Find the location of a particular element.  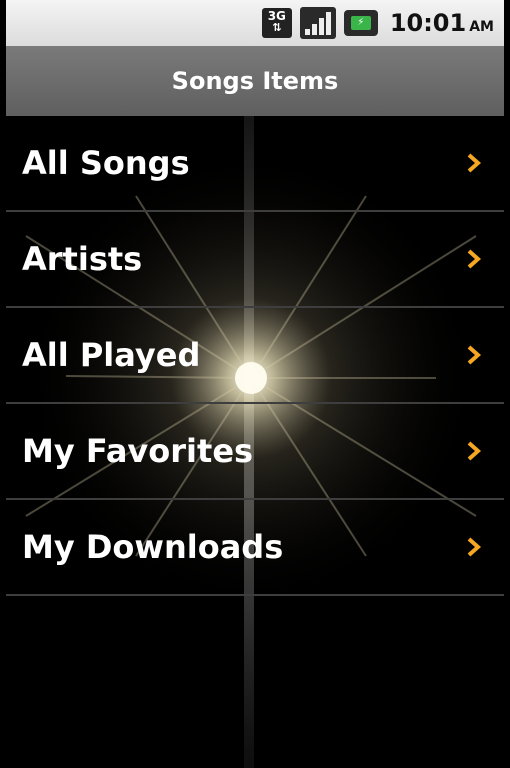

menu-item-label: My Favorites is located at coordinates (138, 451).